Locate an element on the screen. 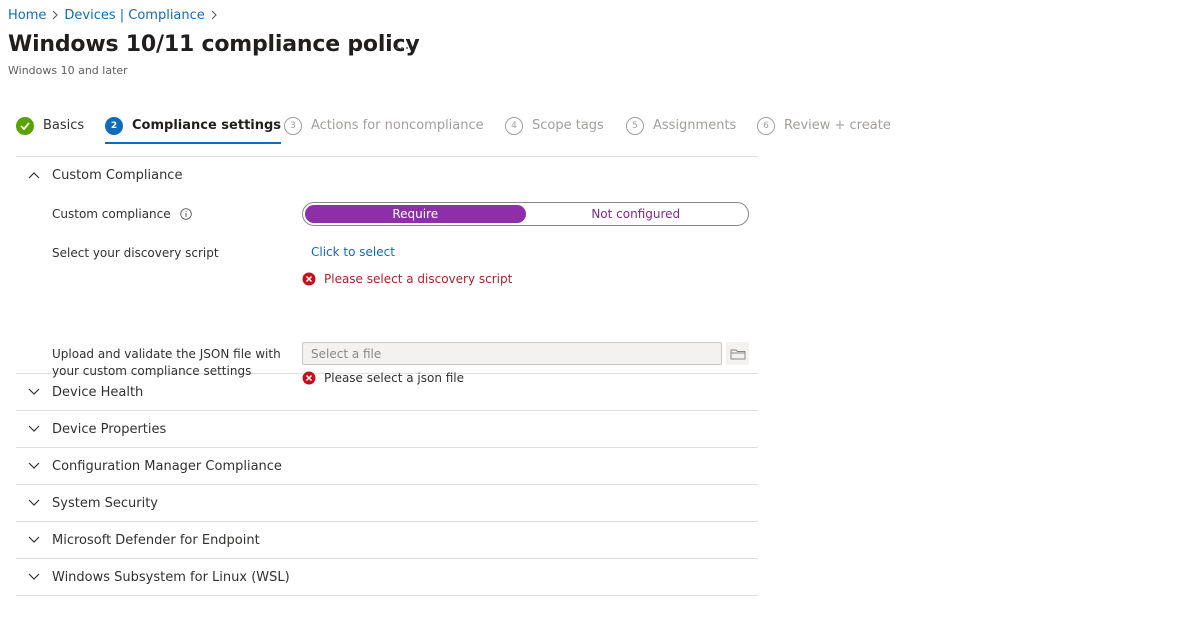  json-upload-label-line: your custom compliance settings is located at coordinates (152, 371).